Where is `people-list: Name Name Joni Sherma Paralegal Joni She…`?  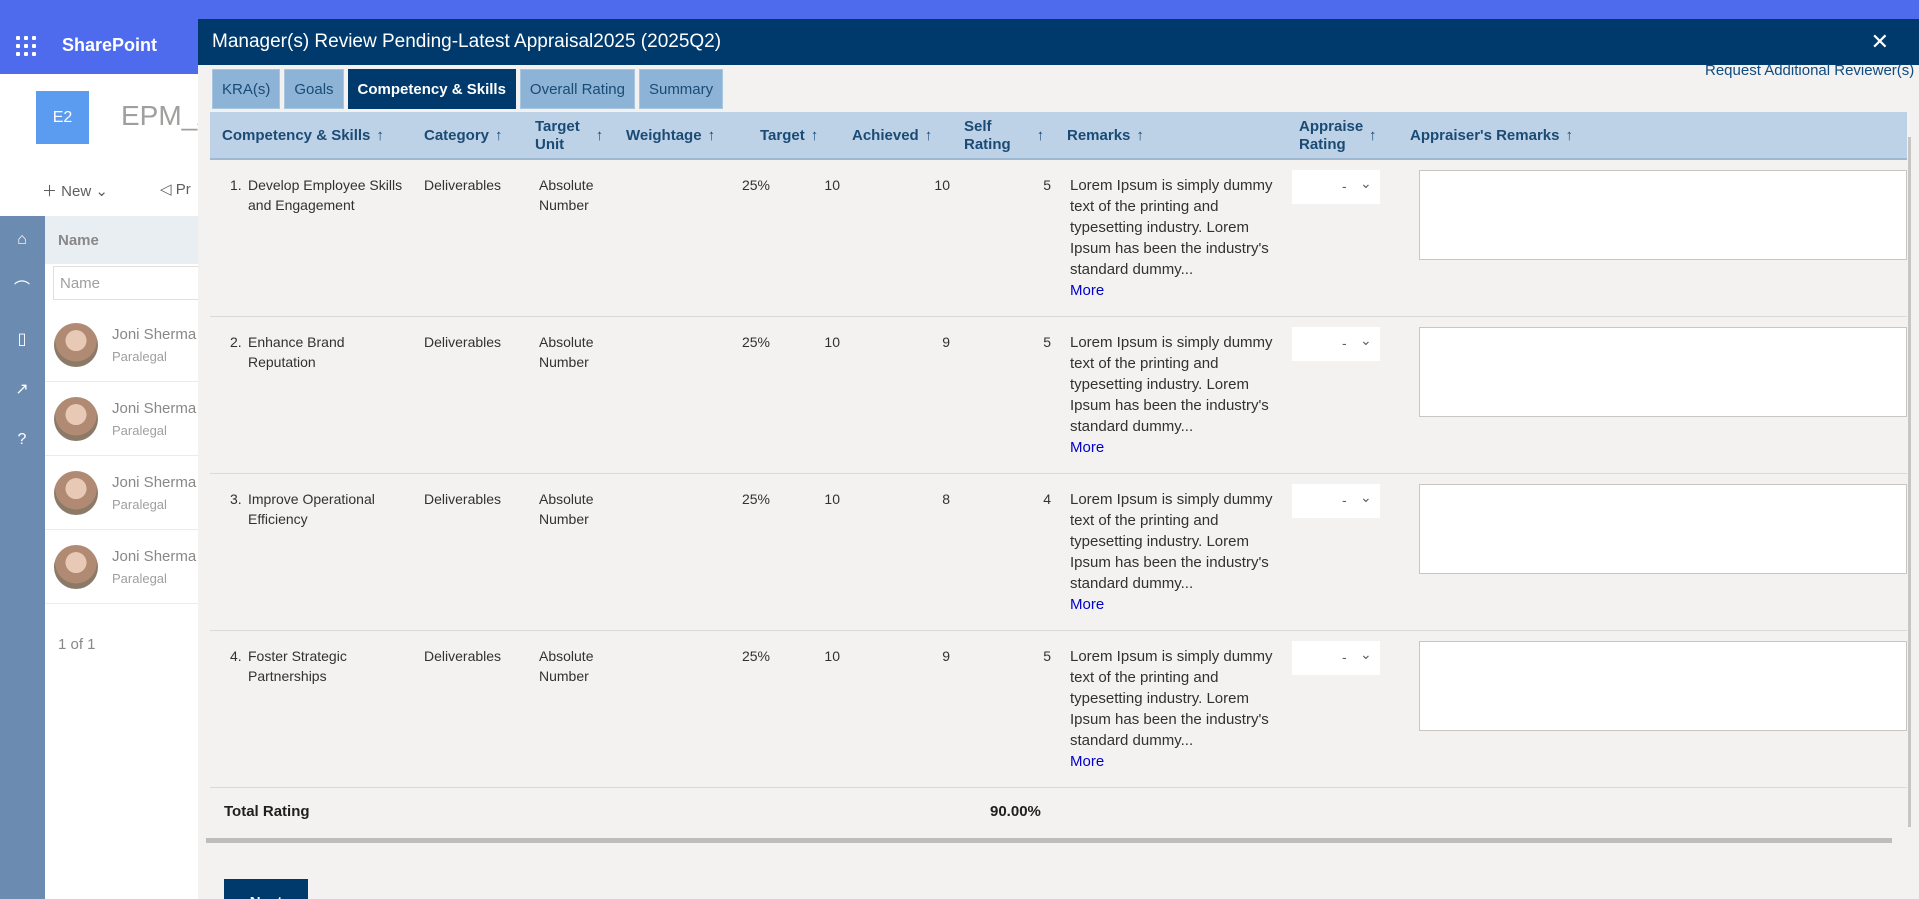
people-list: Name Name Joni Sherma Paralegal Joni She… is located at coordinates (124, 557).